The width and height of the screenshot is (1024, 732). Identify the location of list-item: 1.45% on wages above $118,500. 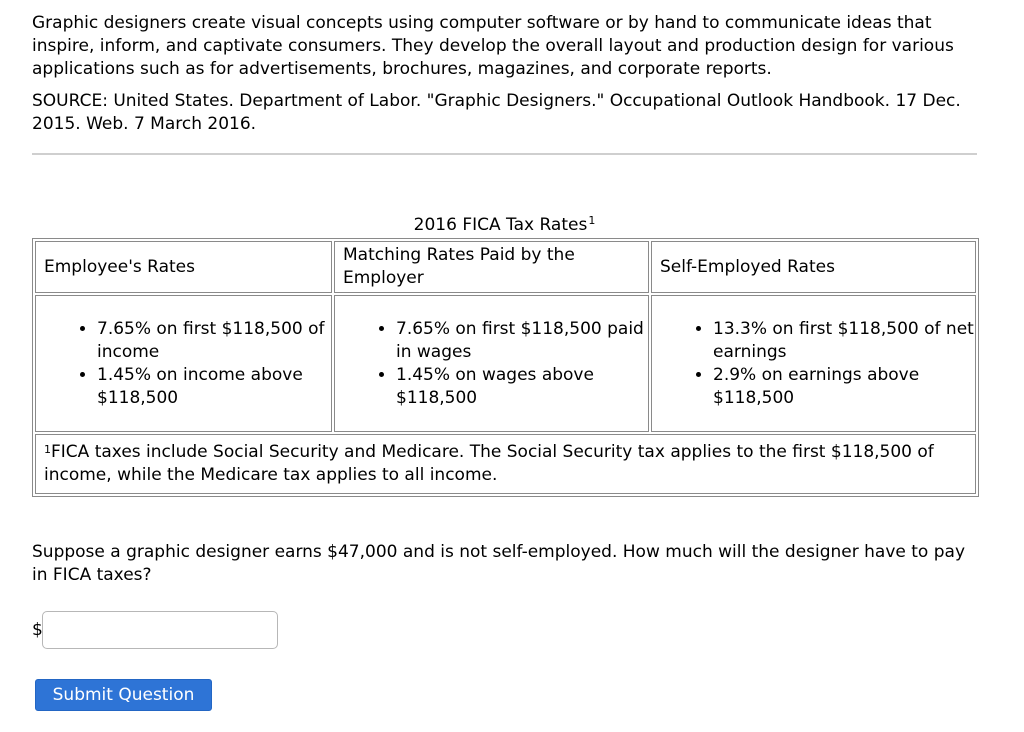
(522, 387).